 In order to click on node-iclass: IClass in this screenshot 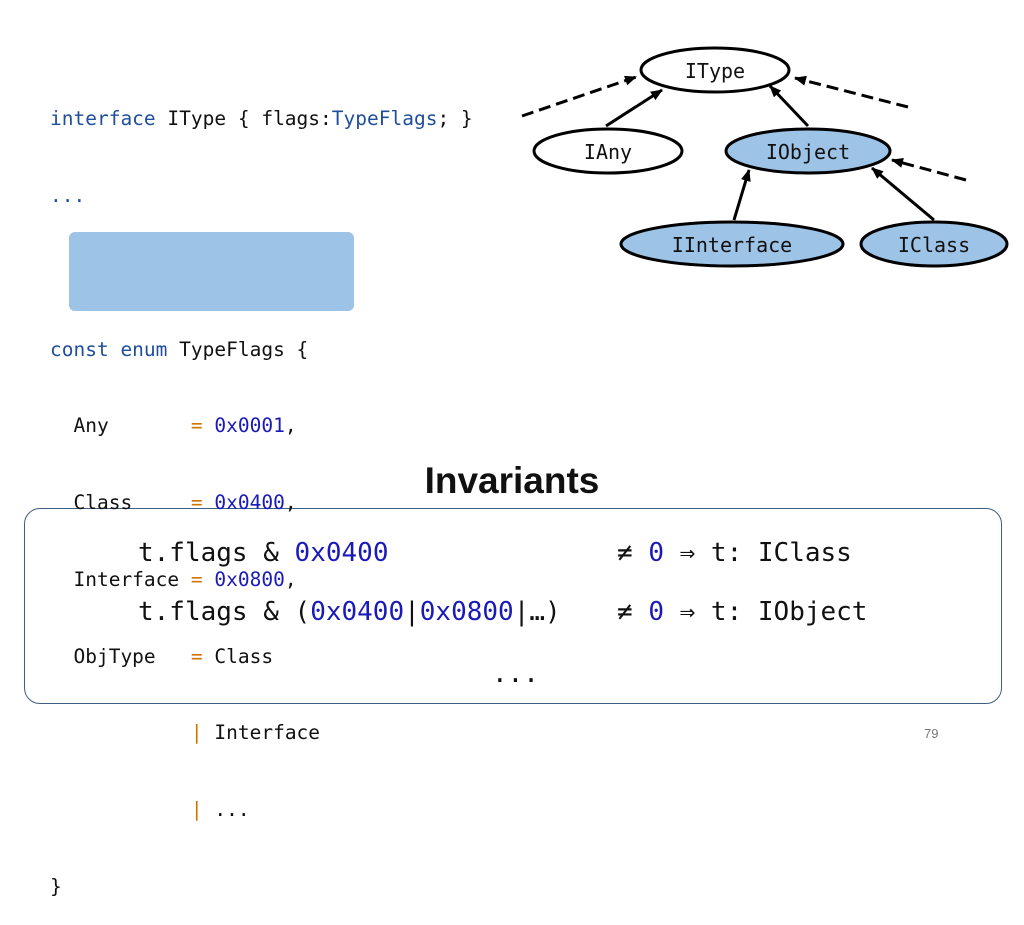, I will do `click(934, 244)`.